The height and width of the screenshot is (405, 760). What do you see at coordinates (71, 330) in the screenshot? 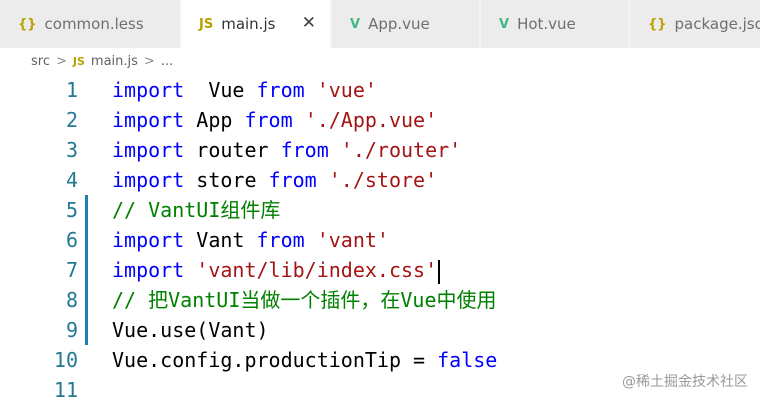
I see `line-number: 9` at bounding box center [71, 330].